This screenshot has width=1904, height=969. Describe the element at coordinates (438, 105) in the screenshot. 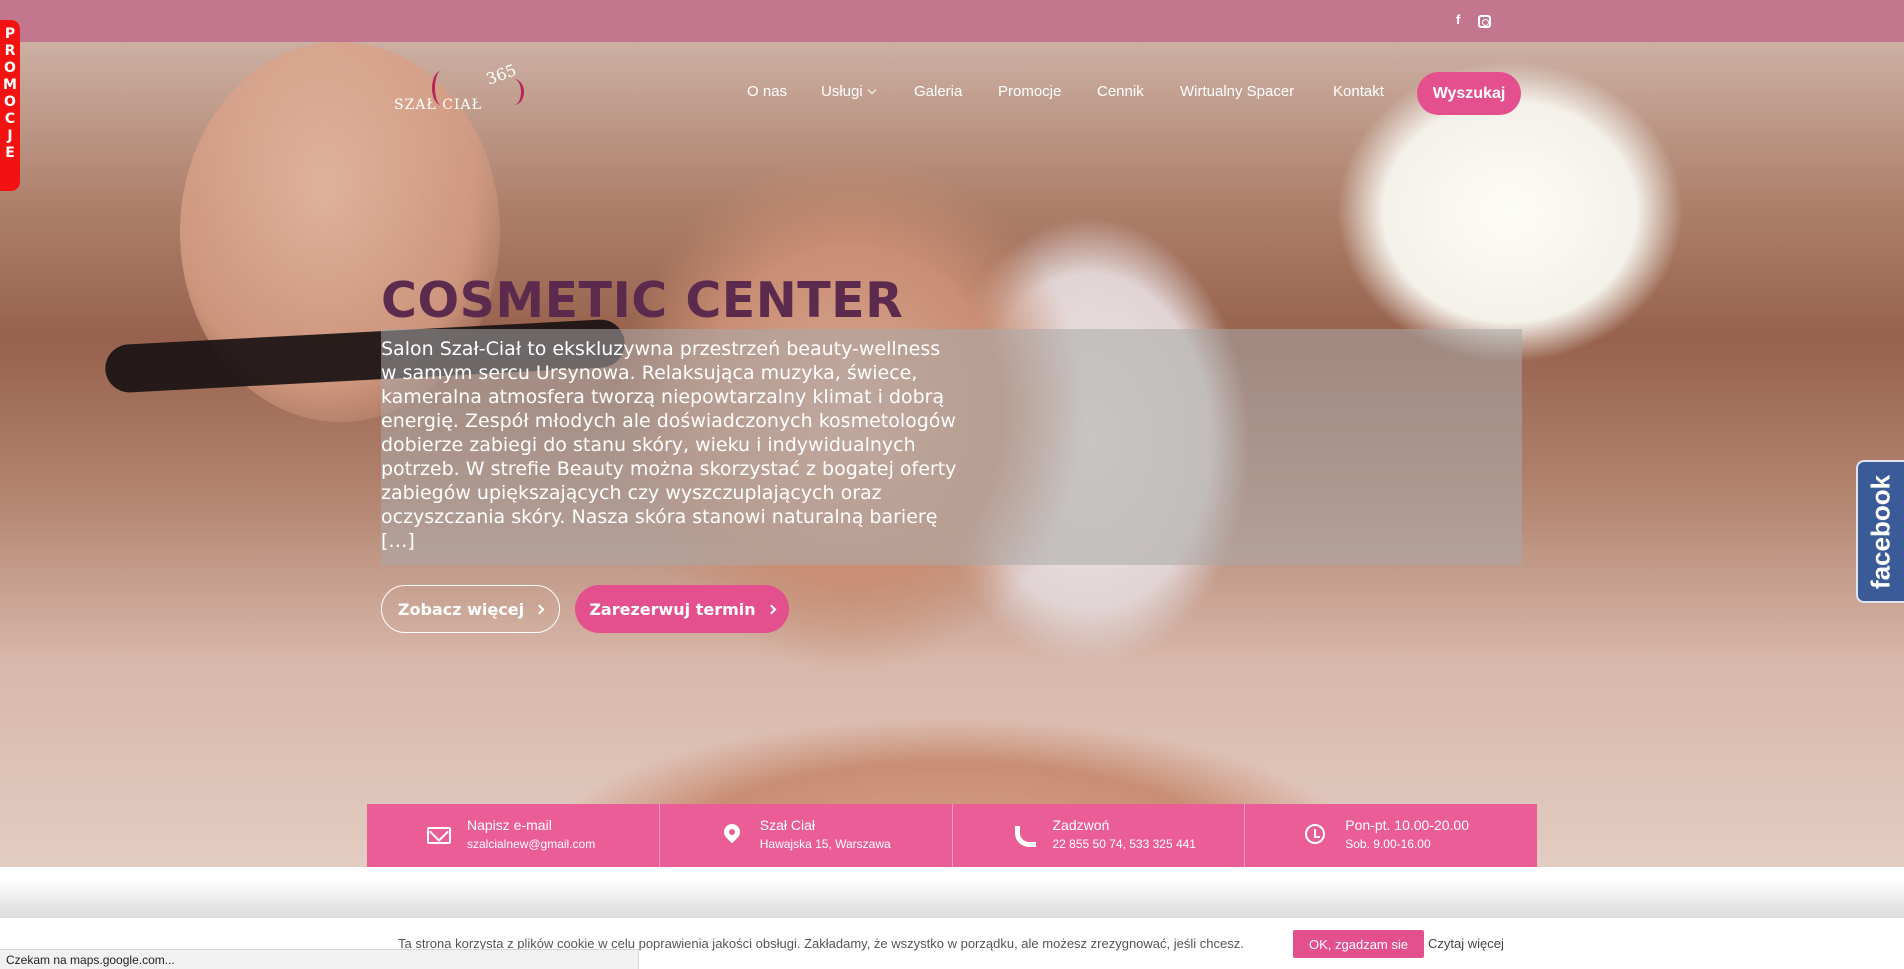

I see `logo-wordmark: SZAŁ CIAŁ` at that location.